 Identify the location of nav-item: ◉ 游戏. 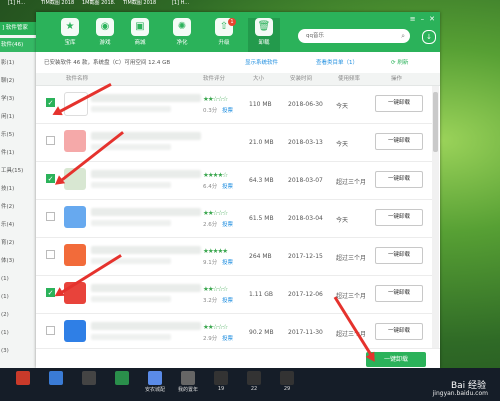
(105, 34).